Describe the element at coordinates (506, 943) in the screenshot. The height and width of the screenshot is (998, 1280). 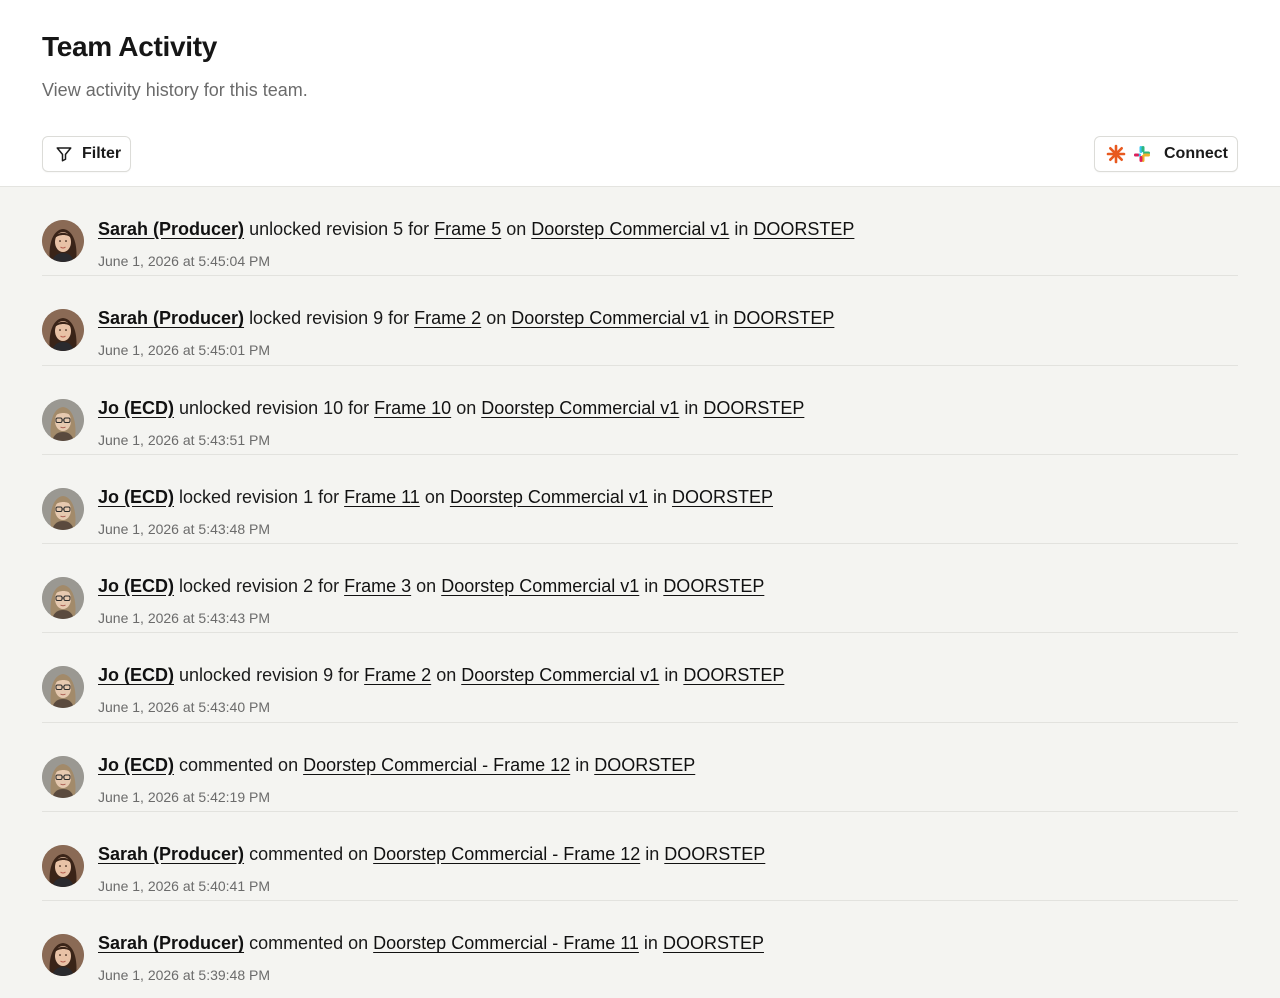
I see `target-link: Doorstep Commercial - Frame 11` at that location.